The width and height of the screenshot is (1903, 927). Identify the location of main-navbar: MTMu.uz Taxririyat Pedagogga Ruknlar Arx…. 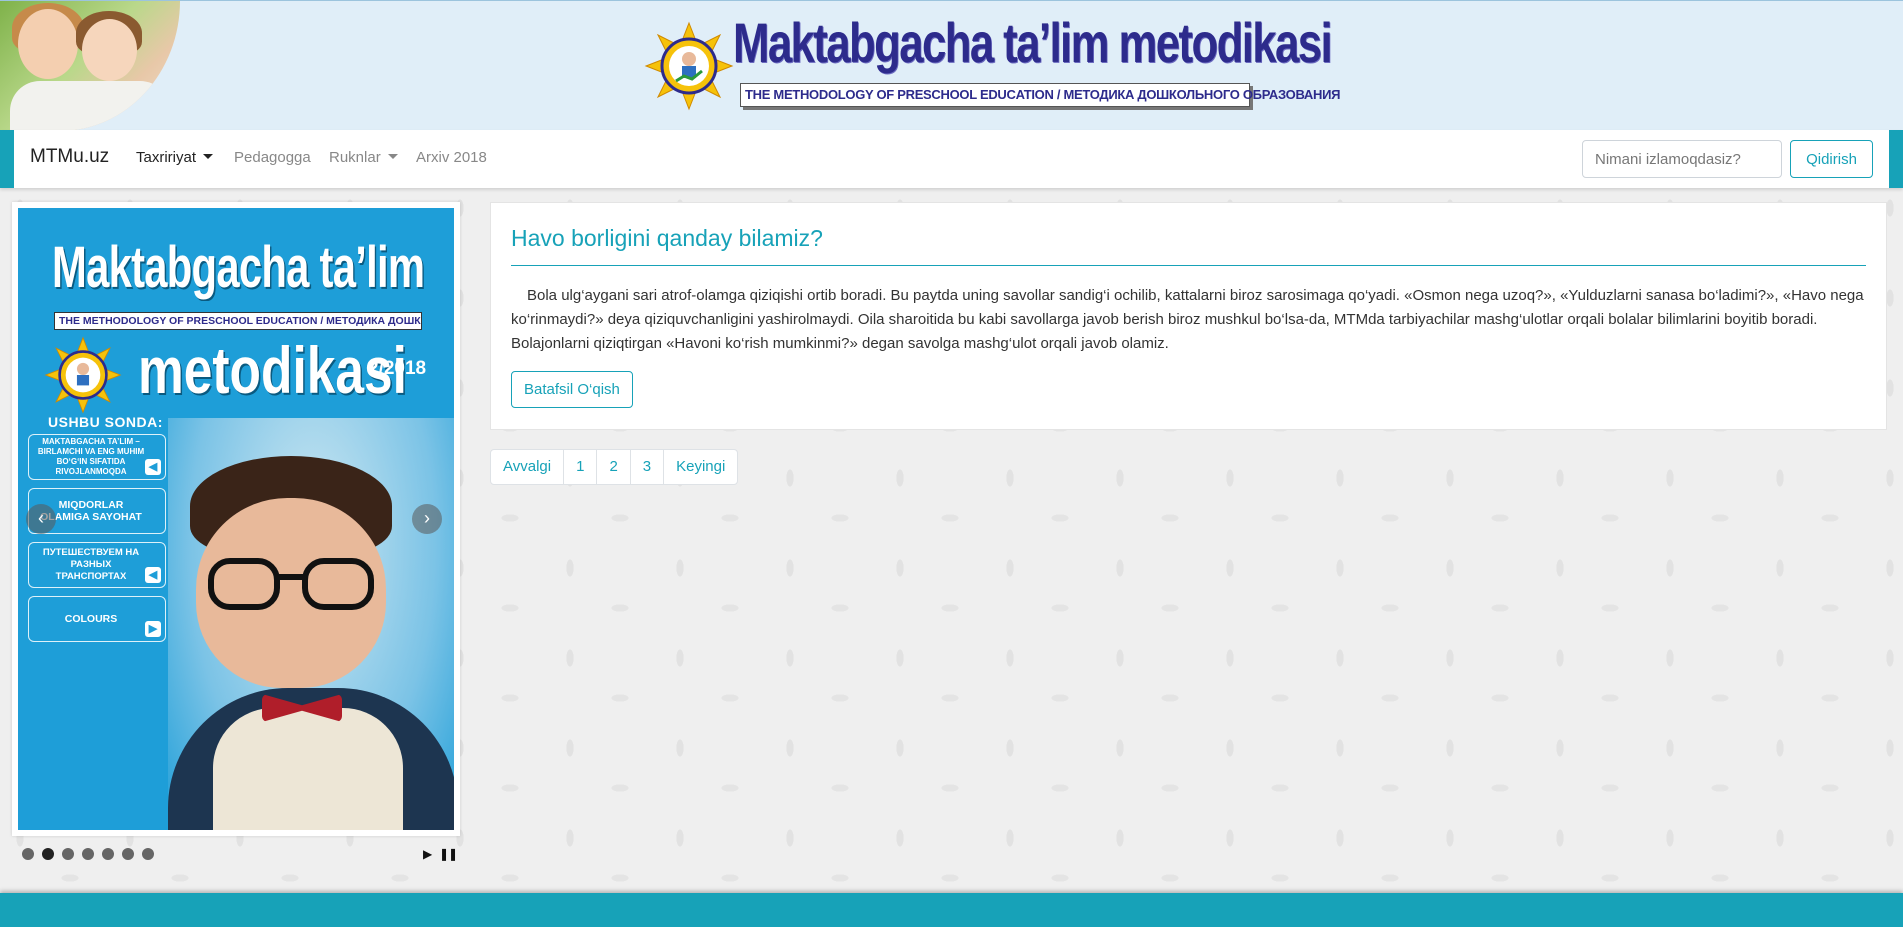
(951, 159).